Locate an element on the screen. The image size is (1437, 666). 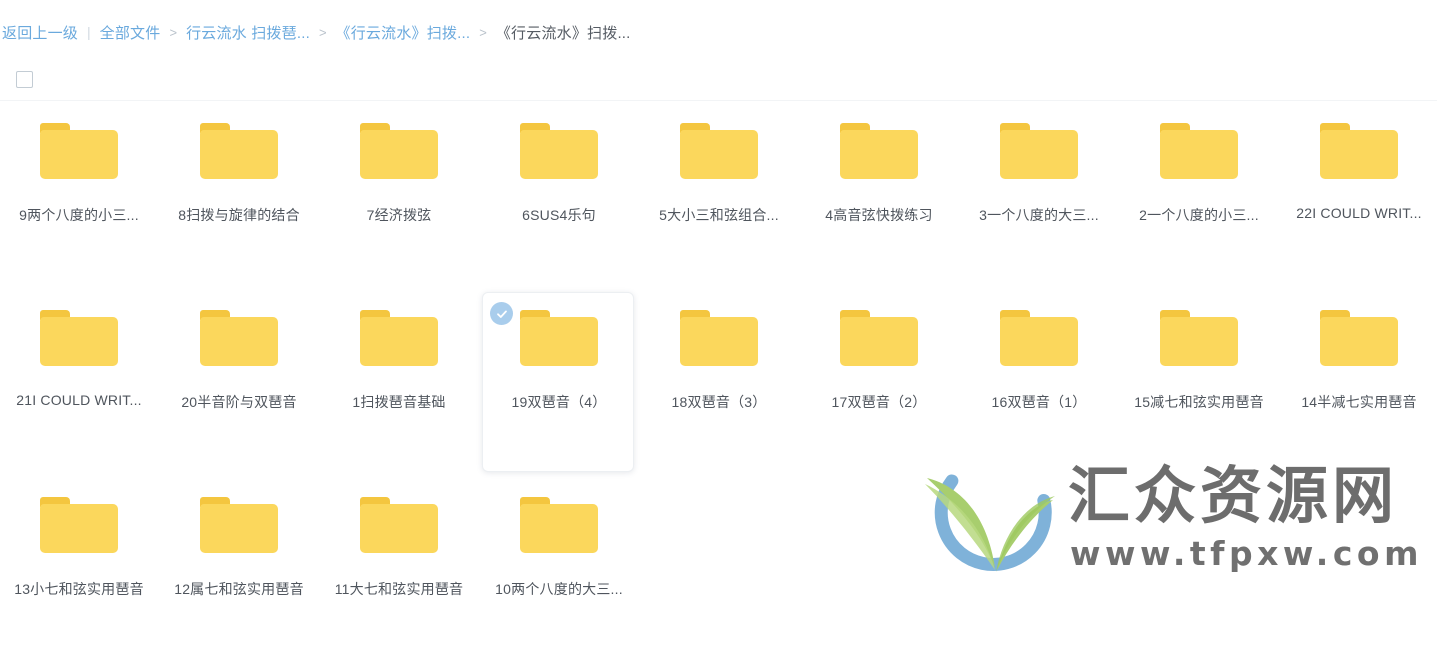
file-cell: 13小七和弦实用琶音 is located at coordinates (80, 572).